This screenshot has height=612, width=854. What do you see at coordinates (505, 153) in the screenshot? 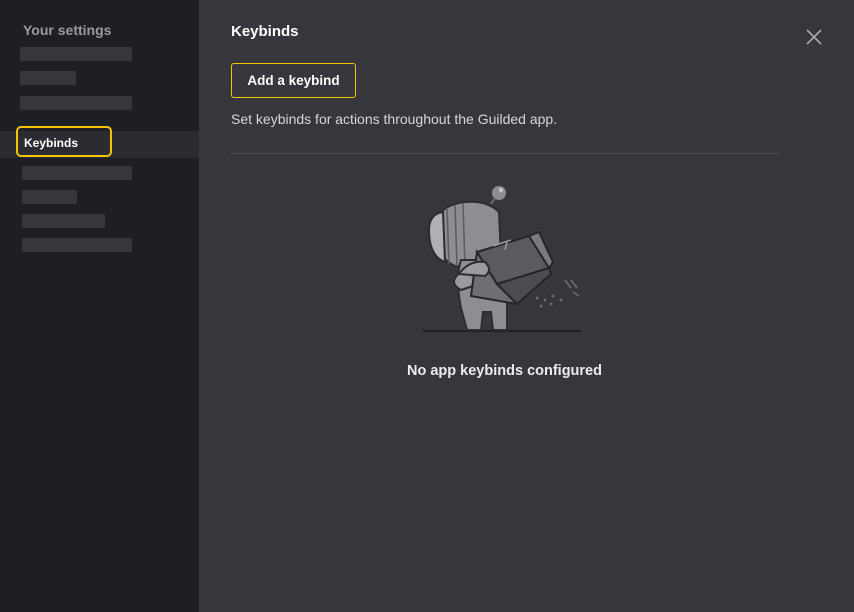
I see `divider` at bounding box center [505, 153].